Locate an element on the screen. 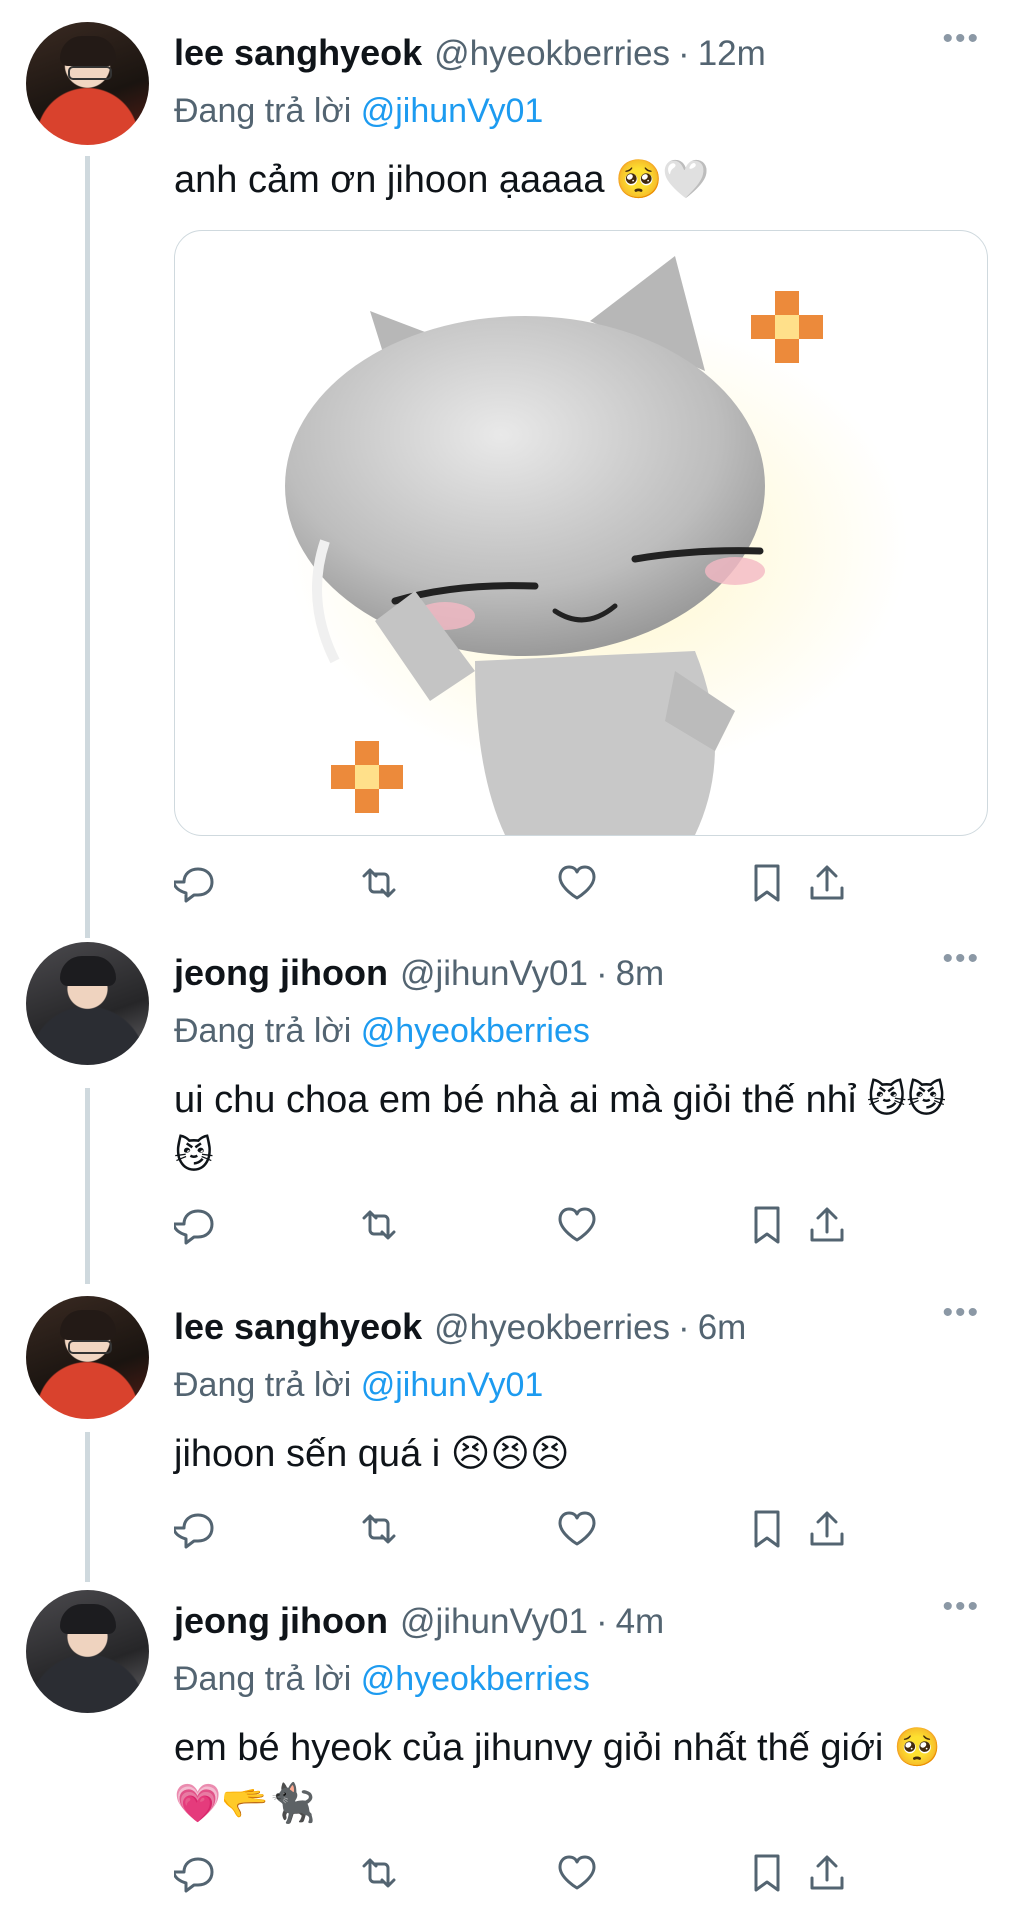 This screenshot has height=1920, width=1010. tweet-header: lee sanghyeok @hyeokberries · 12m is located at coordinates (577, 53).